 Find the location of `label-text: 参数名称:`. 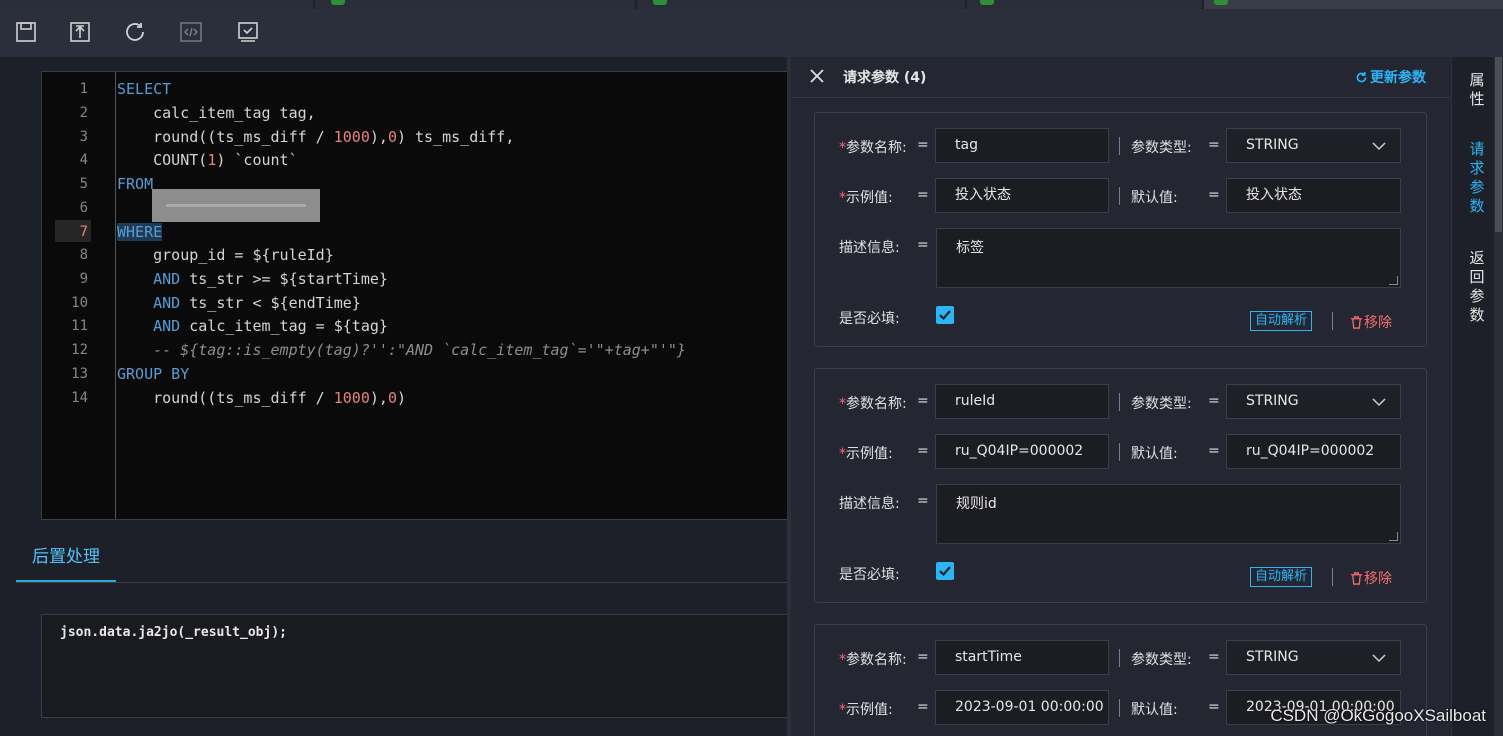

label-text: 参数名称: is located at coordinates (876, 404).